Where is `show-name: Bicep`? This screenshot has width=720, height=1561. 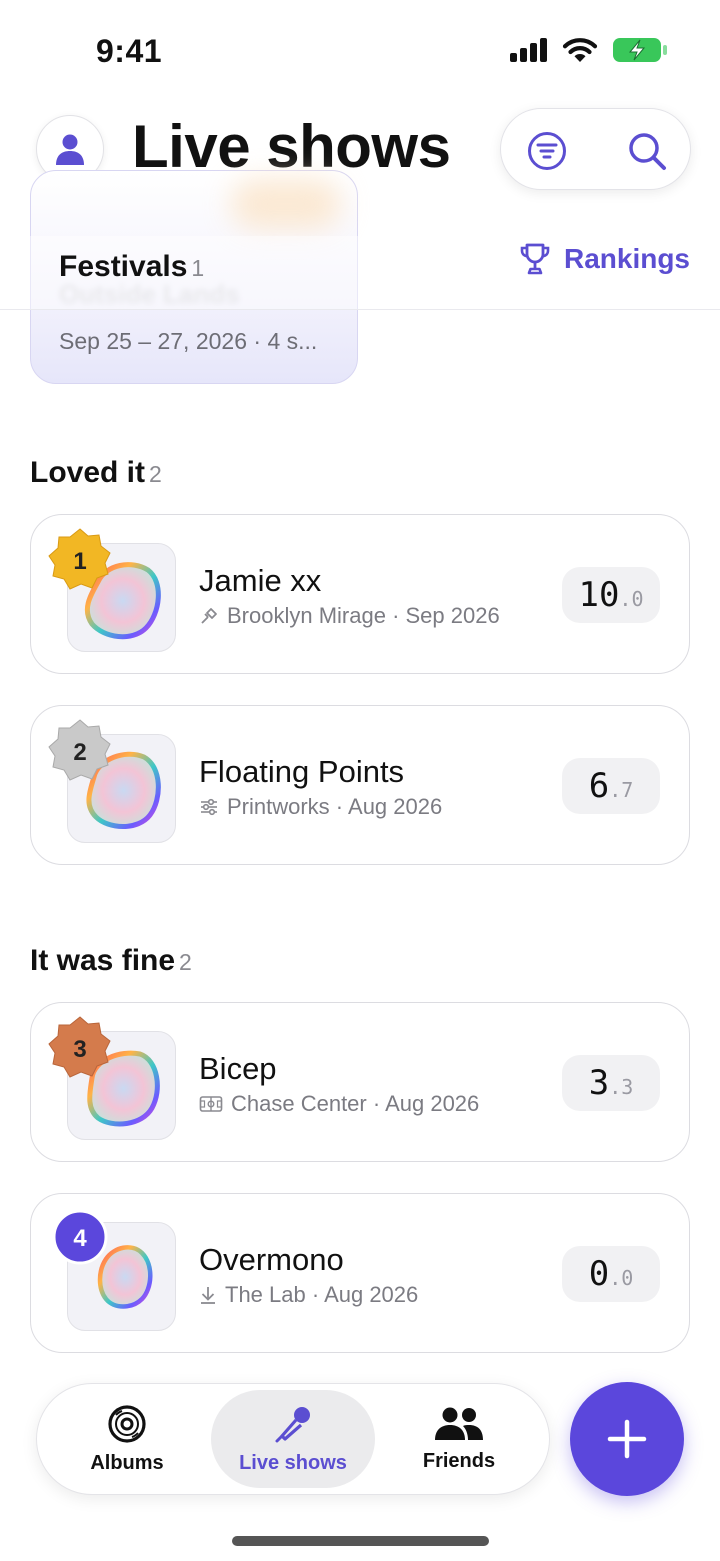
show-name: Bicep is located at coordinates (238, 1068).